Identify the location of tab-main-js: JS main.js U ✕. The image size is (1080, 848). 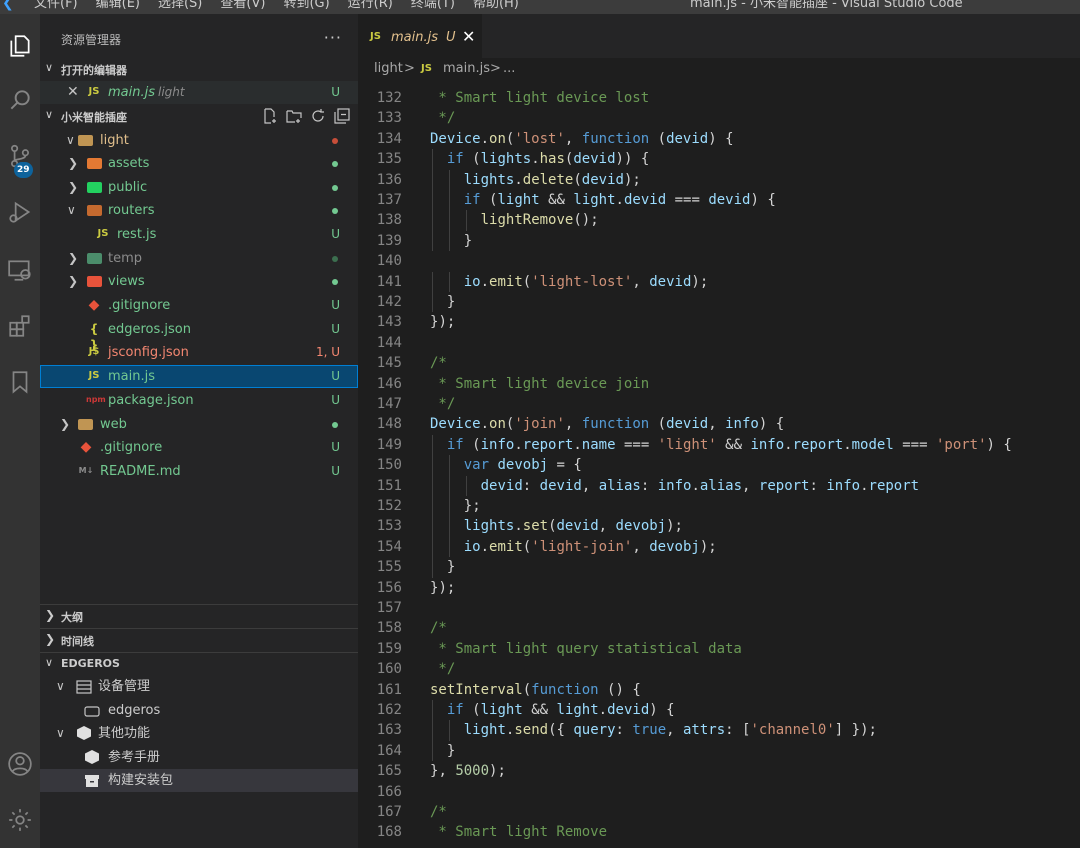
(420, 36).